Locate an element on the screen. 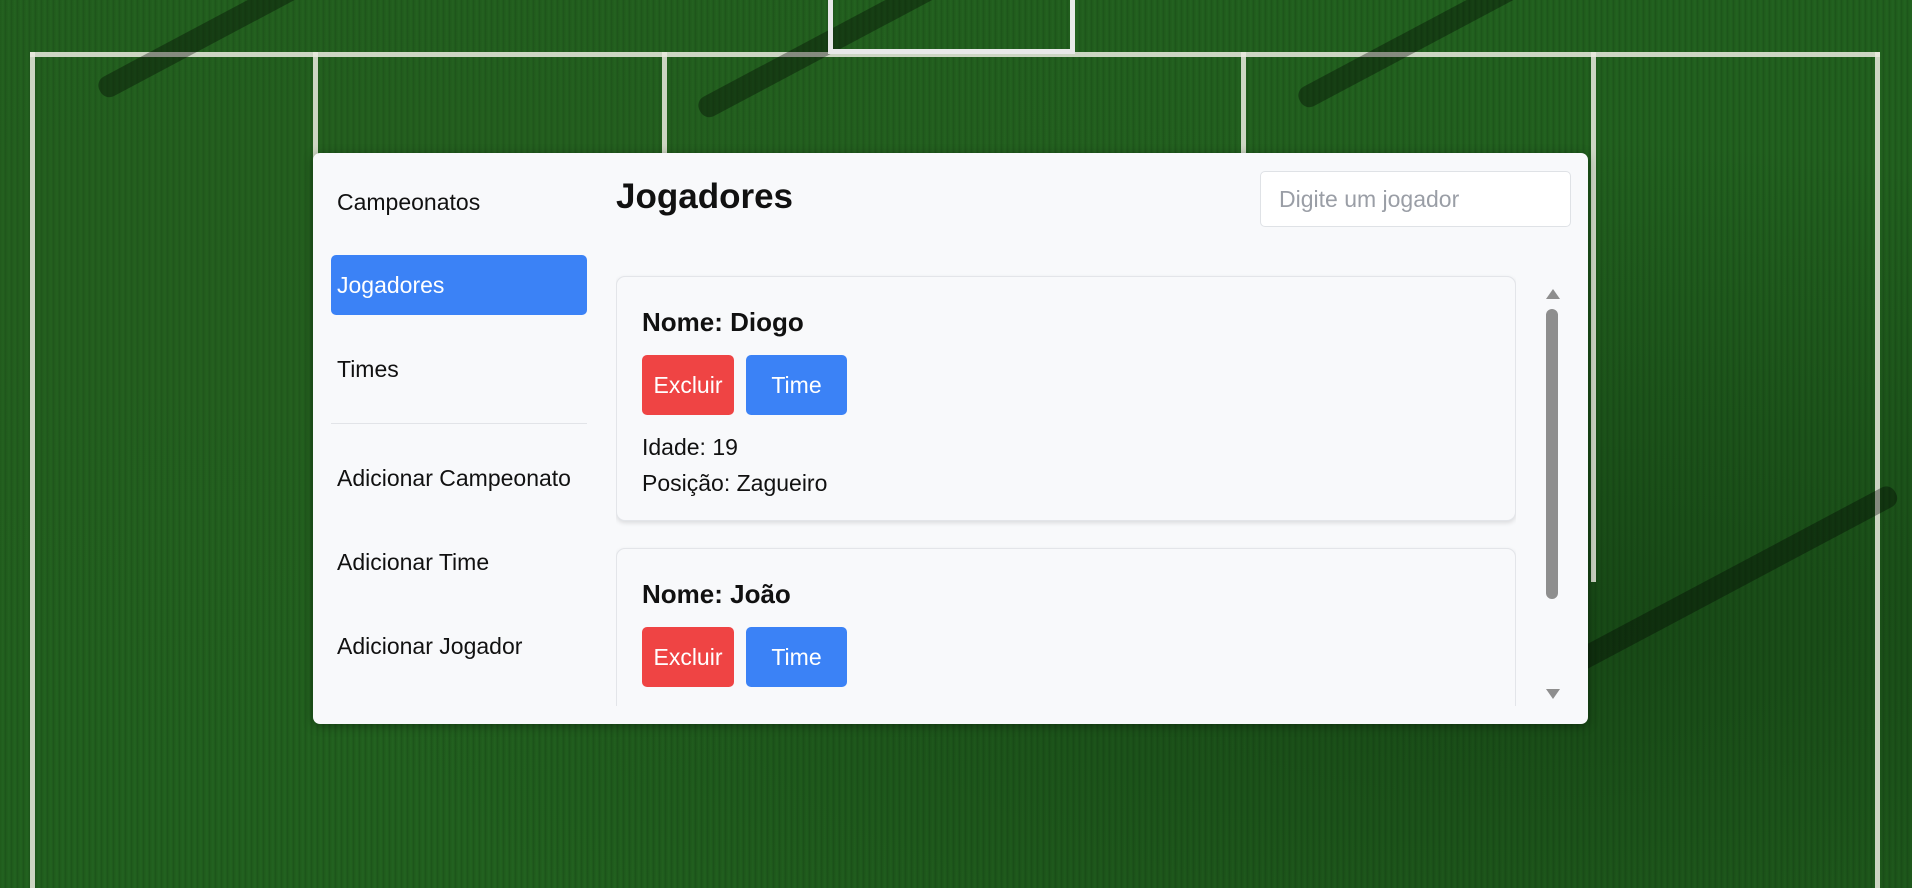 This screenshot has width=1912, height=888. list-scrollbar is located at coordinates (1552, 493).